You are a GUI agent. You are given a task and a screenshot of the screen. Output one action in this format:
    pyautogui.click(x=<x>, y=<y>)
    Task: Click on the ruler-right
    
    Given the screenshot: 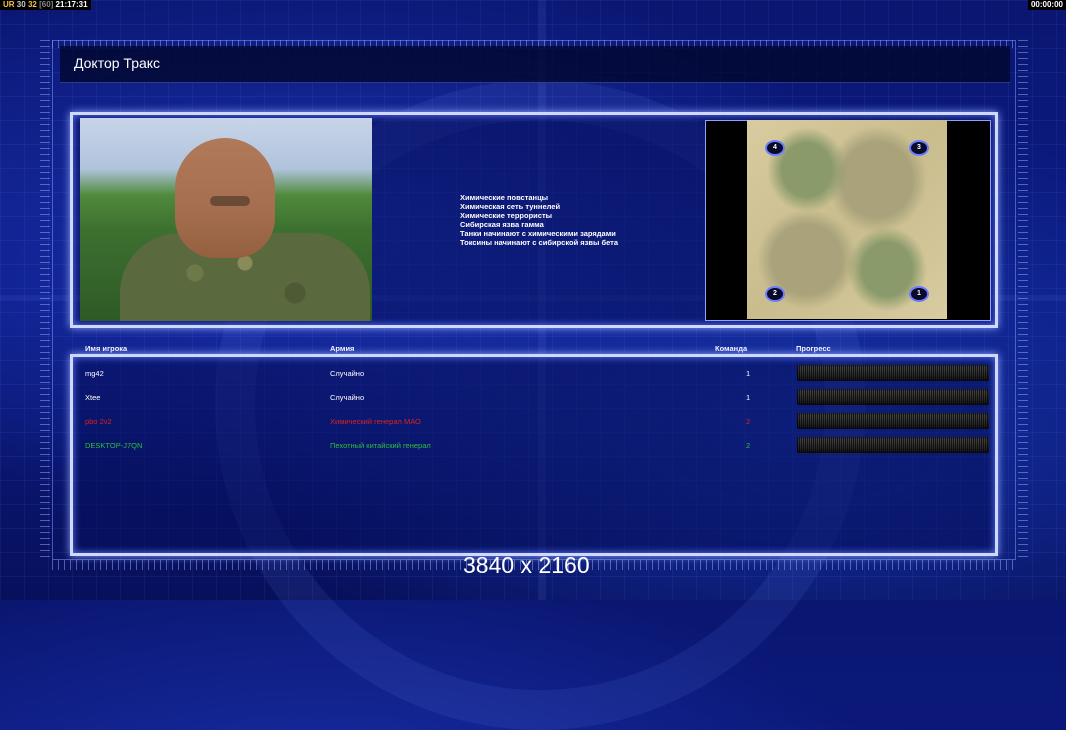 What is the action you would take?
    pyautogui.click(x=1023, y=300)
    